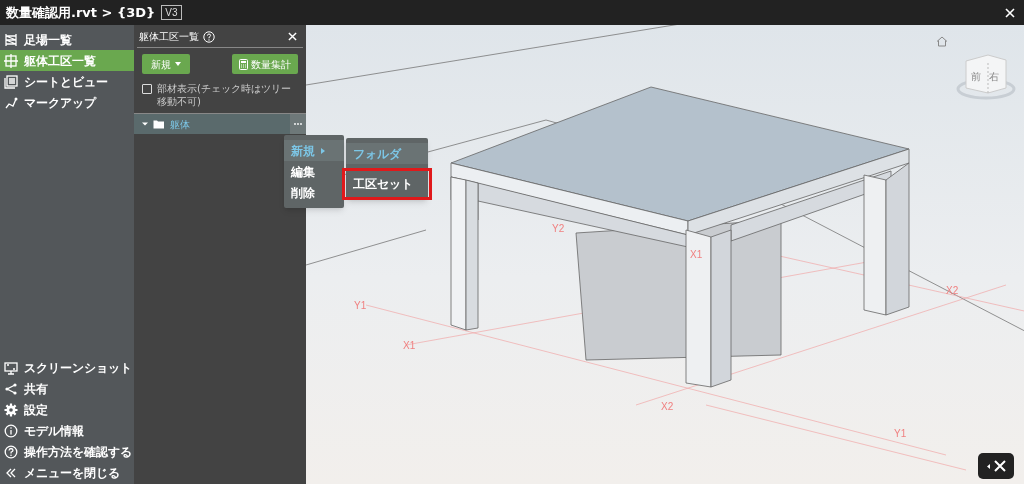 Image resolution: width=1024 pixels, height=484 pixels. I want to click on pen-icon, so click(11, 102).